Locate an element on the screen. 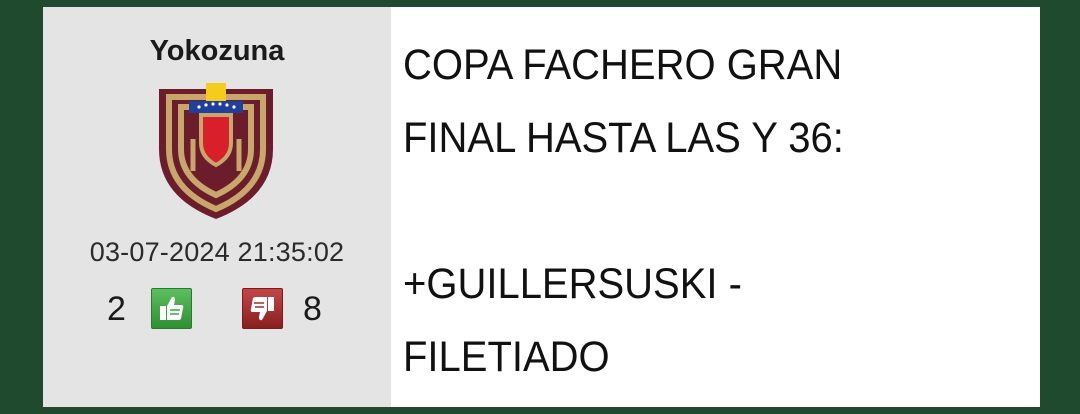 The height and width of the screenshot is (414, 1080). thumbs-up-count: 2 is located at coordinates (116, 309).